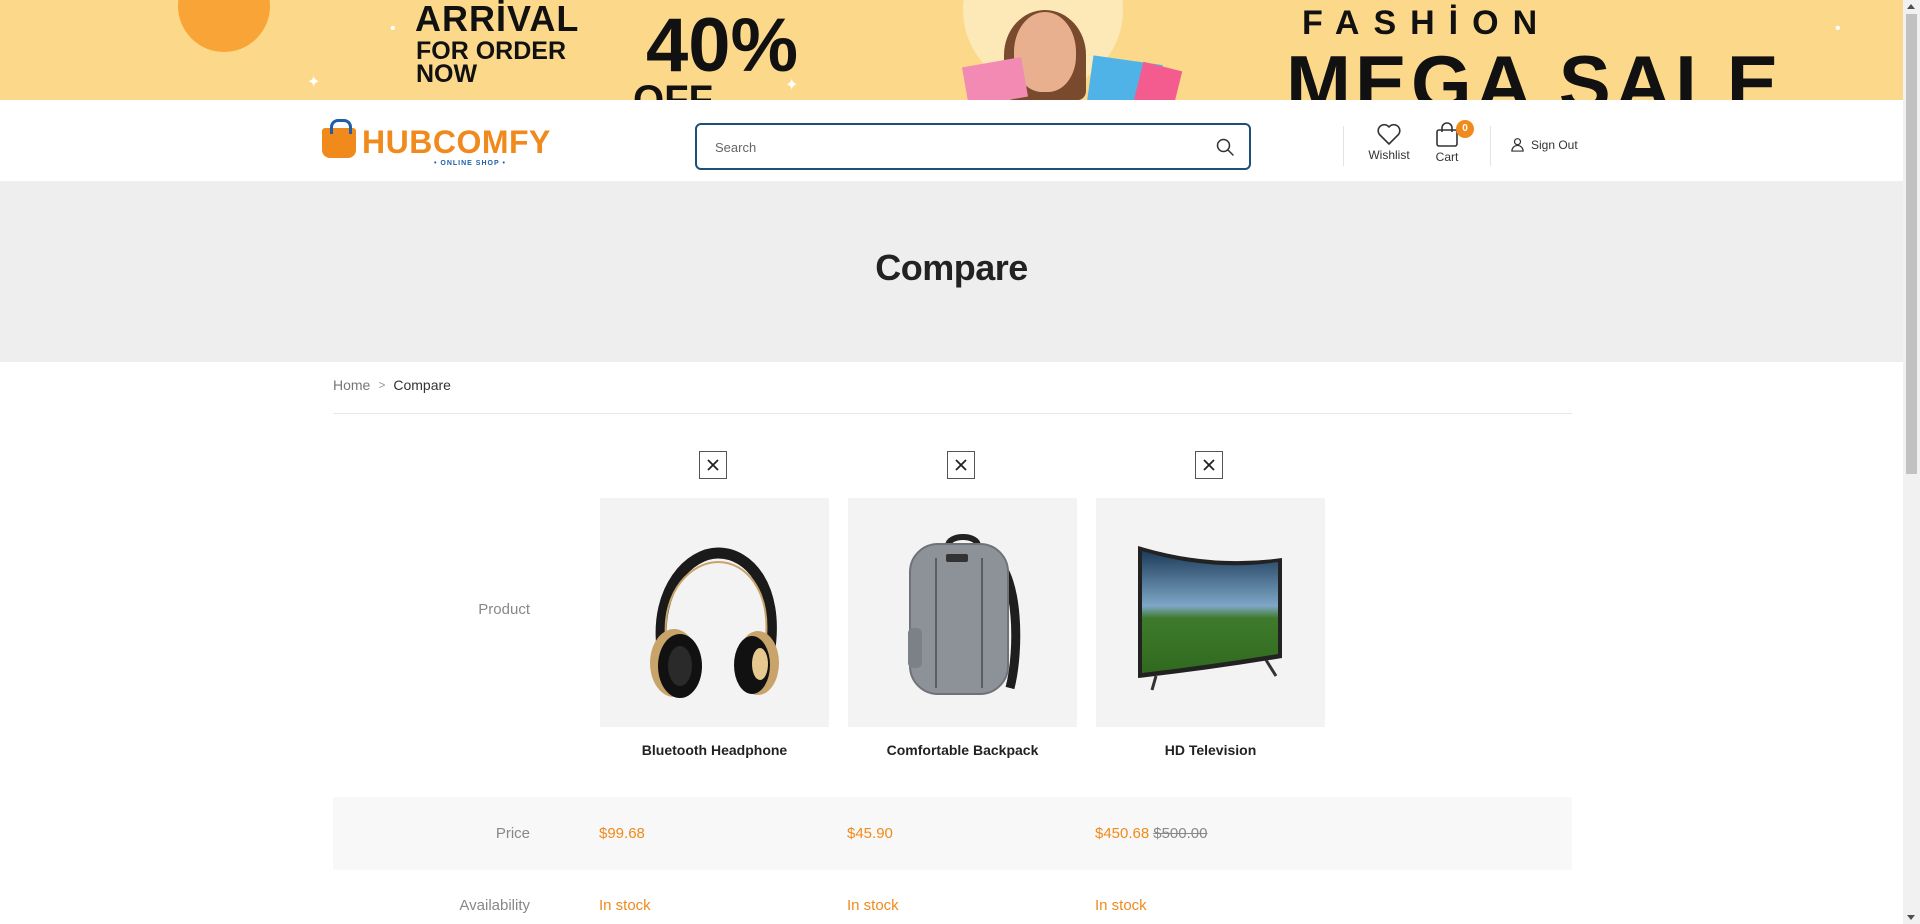 The height and width of the screenshot is (924, 1920). I want to click on sparkle-icon: ✦, so click(314, 82).